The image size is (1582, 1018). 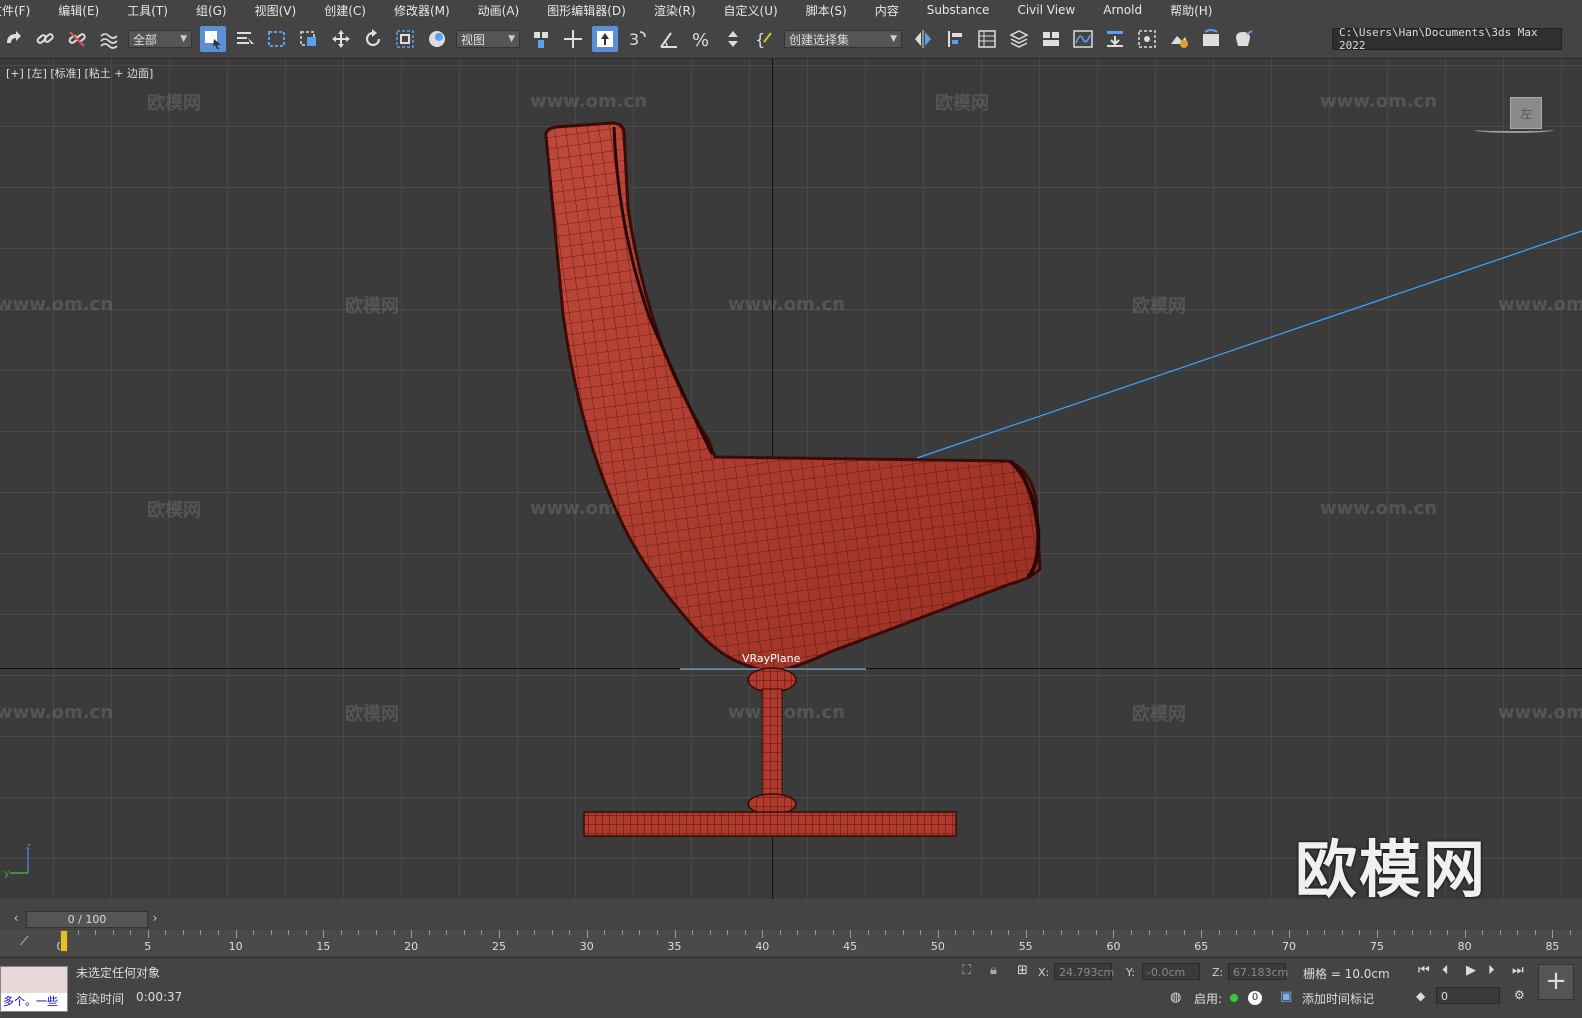 What do you see at coordinates (1046, 10) in the screenshot?
I see `menu-item: Civil View` at bounding box center [1046, 10].